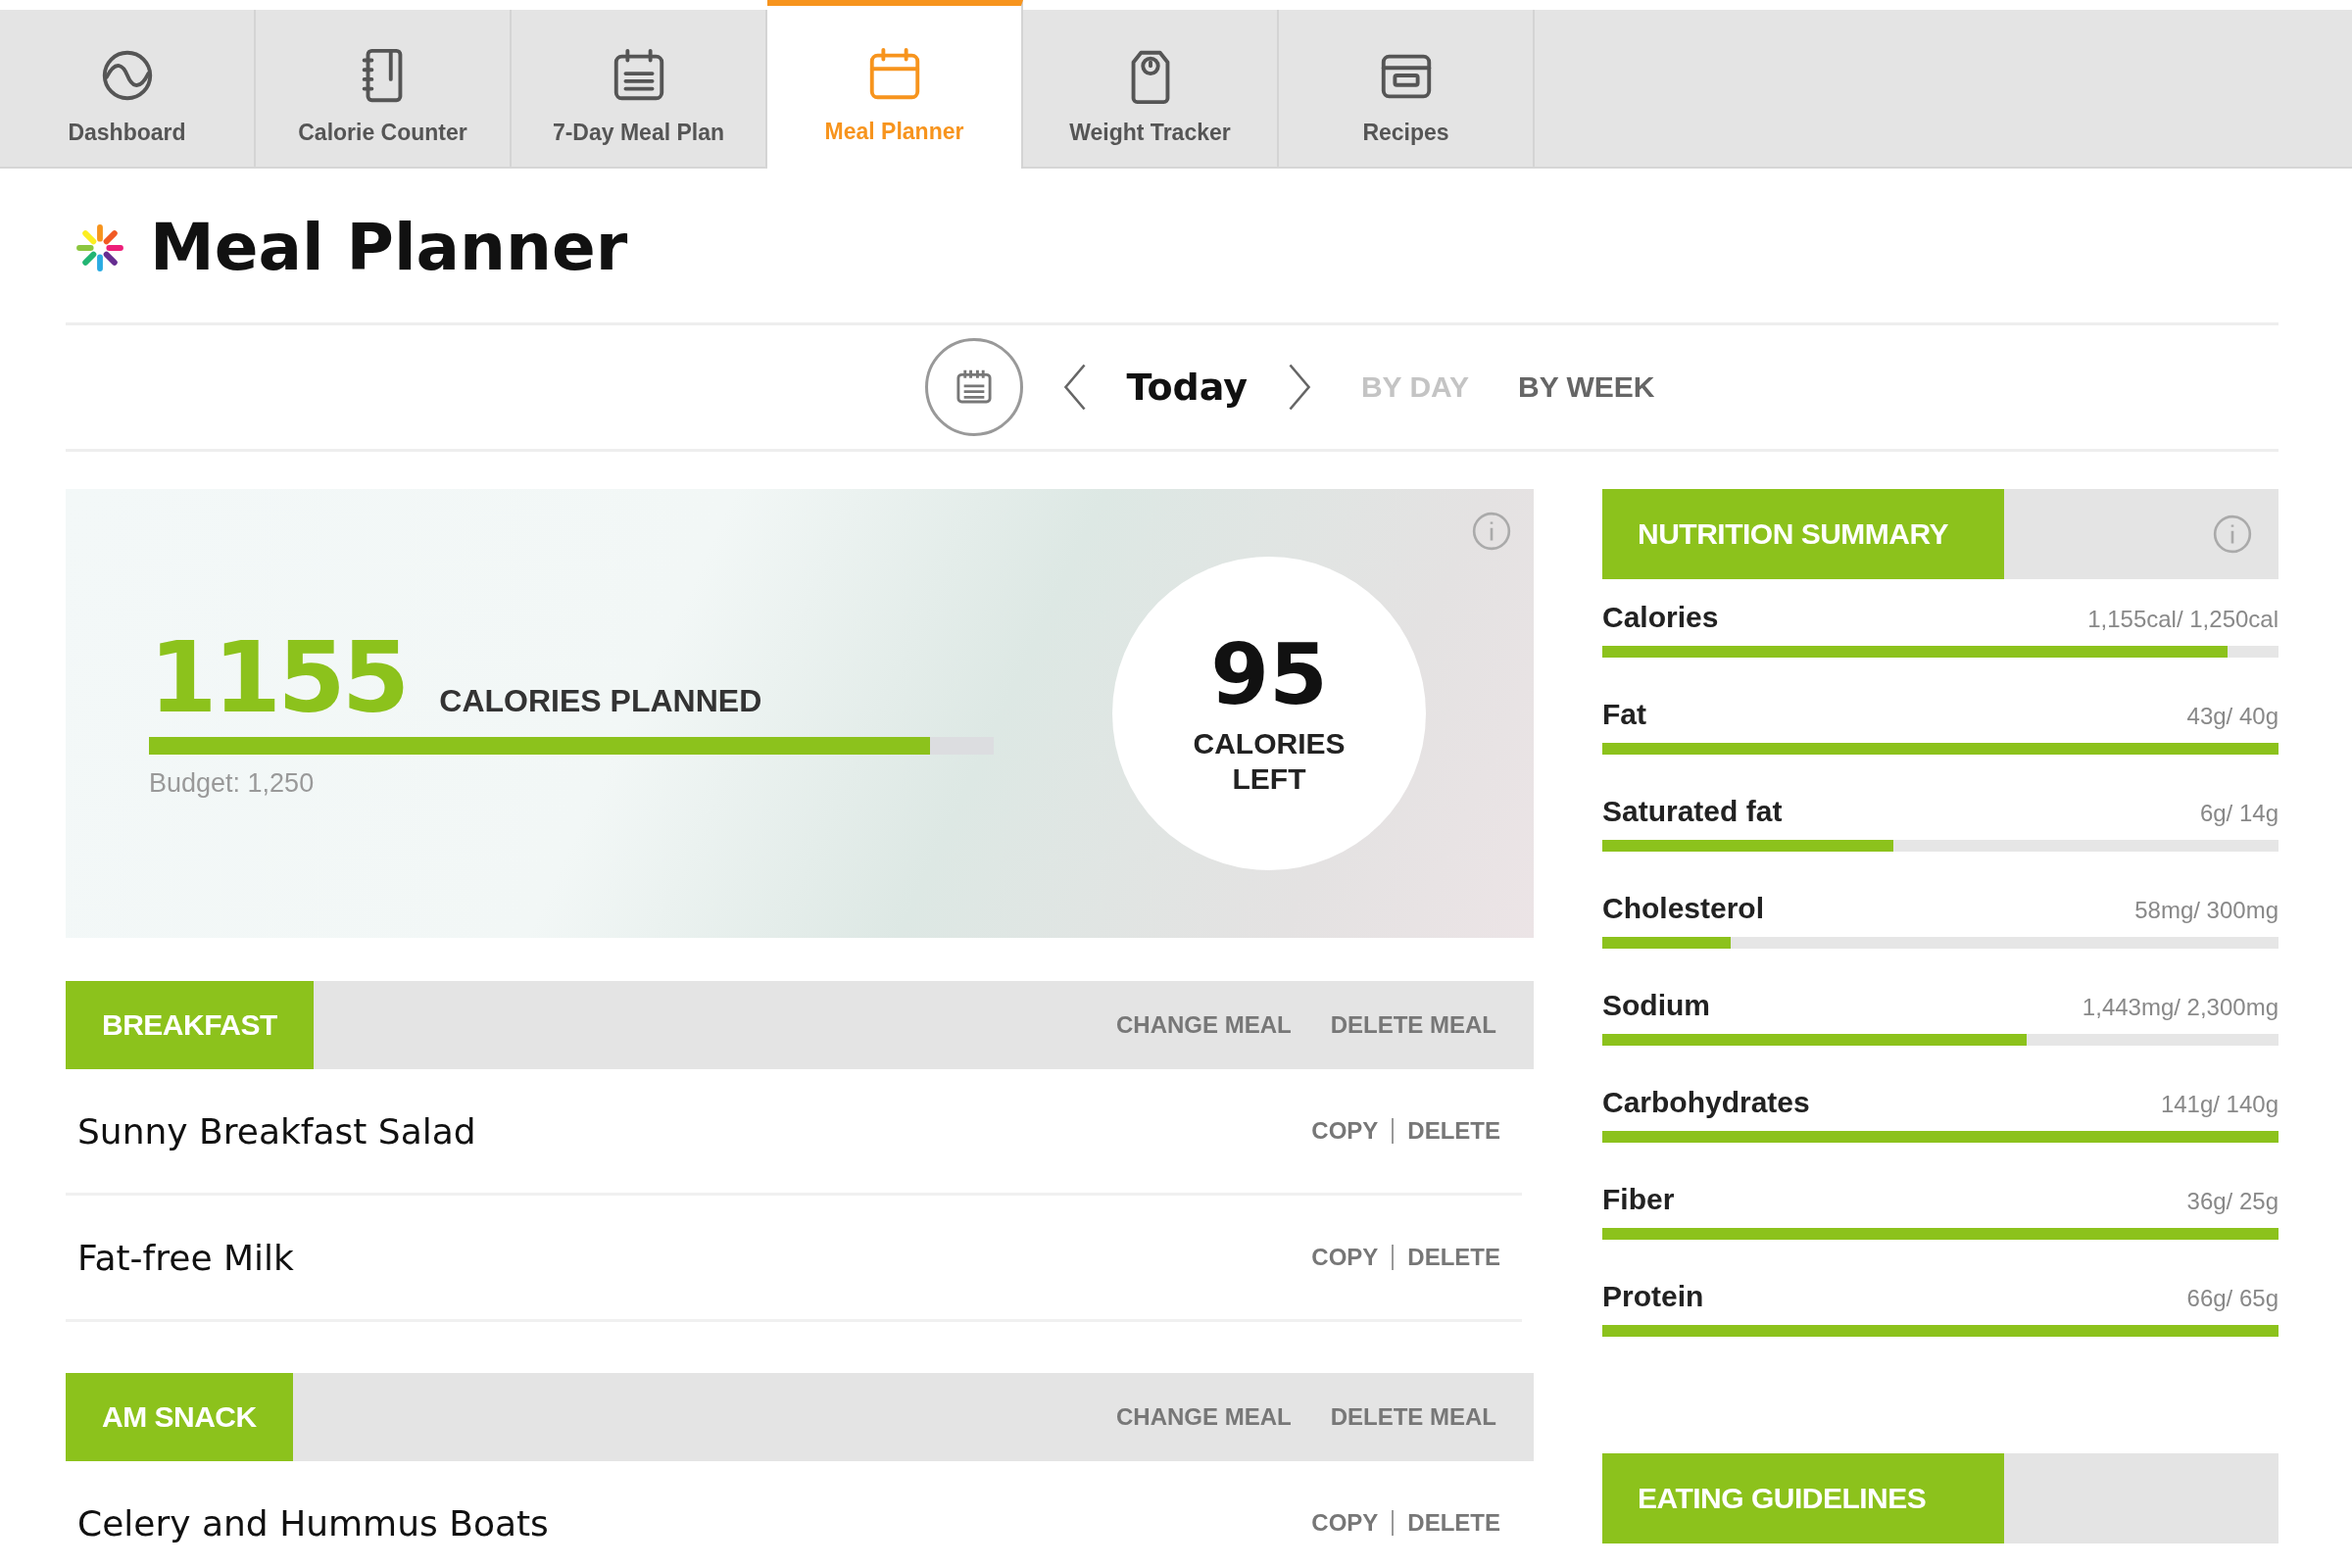 The height and width of the screenshot is (1568, 2352). I want to click on food-item-name: Celery and Hummus Boats, so click(313, 1523).